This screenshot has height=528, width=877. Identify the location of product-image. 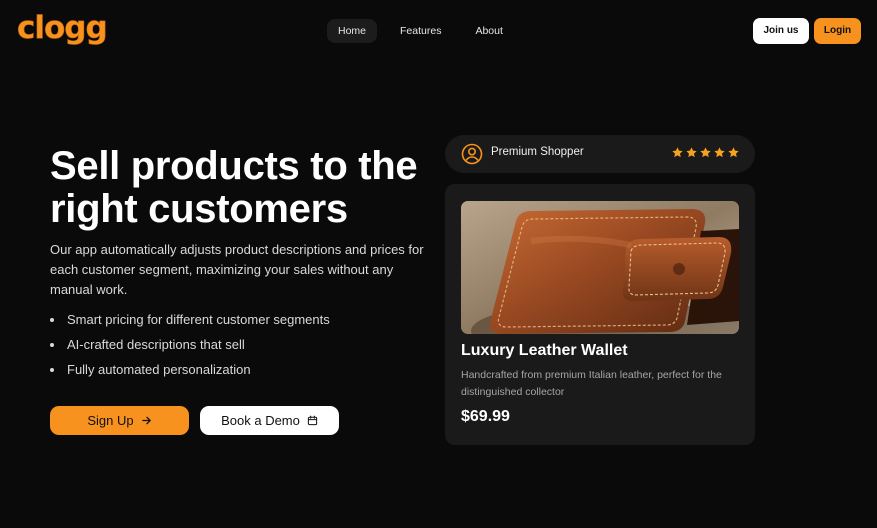
(600, 267).